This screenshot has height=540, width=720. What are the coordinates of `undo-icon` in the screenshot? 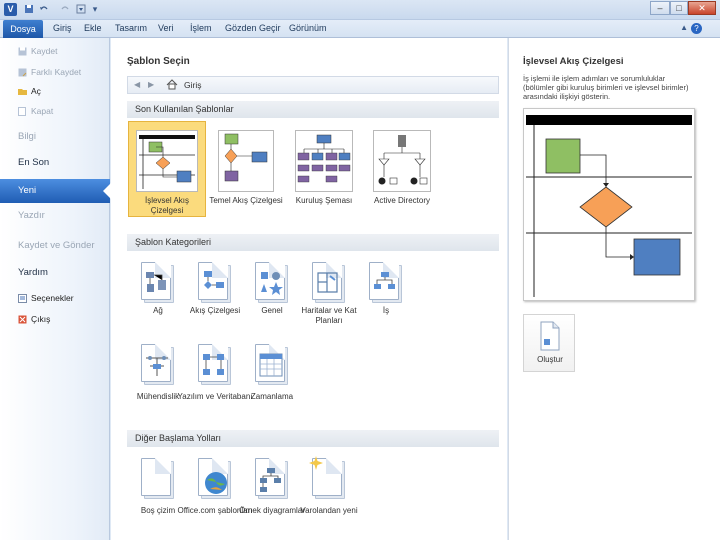 It's located at (44, 9).